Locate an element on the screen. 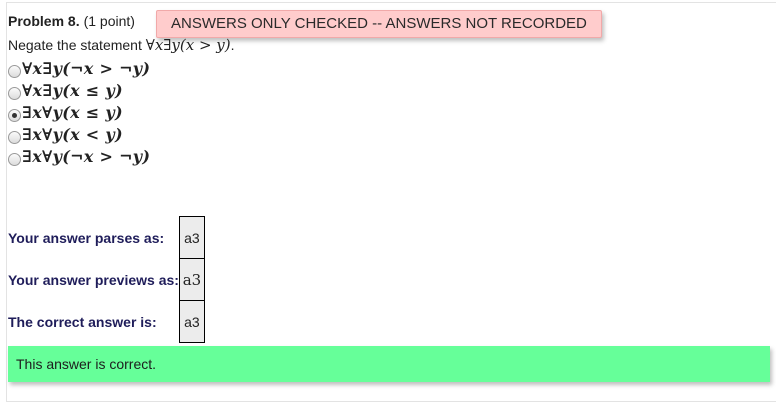 The width and height of the screenshot is (776, 408). previews-value: a3 is located at coordinates (191, 279).